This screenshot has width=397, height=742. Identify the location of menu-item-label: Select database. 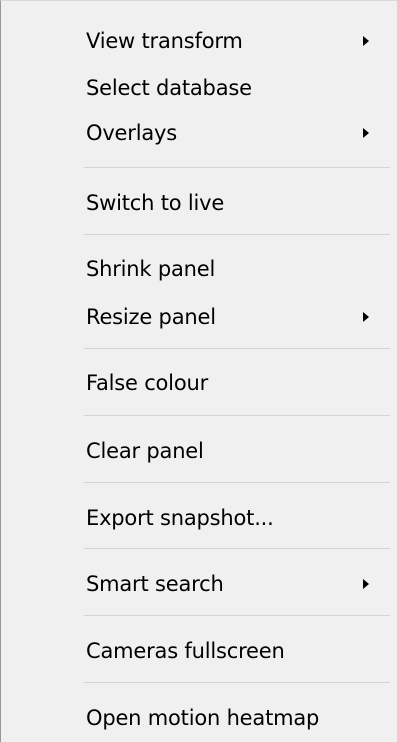
(169, 88).